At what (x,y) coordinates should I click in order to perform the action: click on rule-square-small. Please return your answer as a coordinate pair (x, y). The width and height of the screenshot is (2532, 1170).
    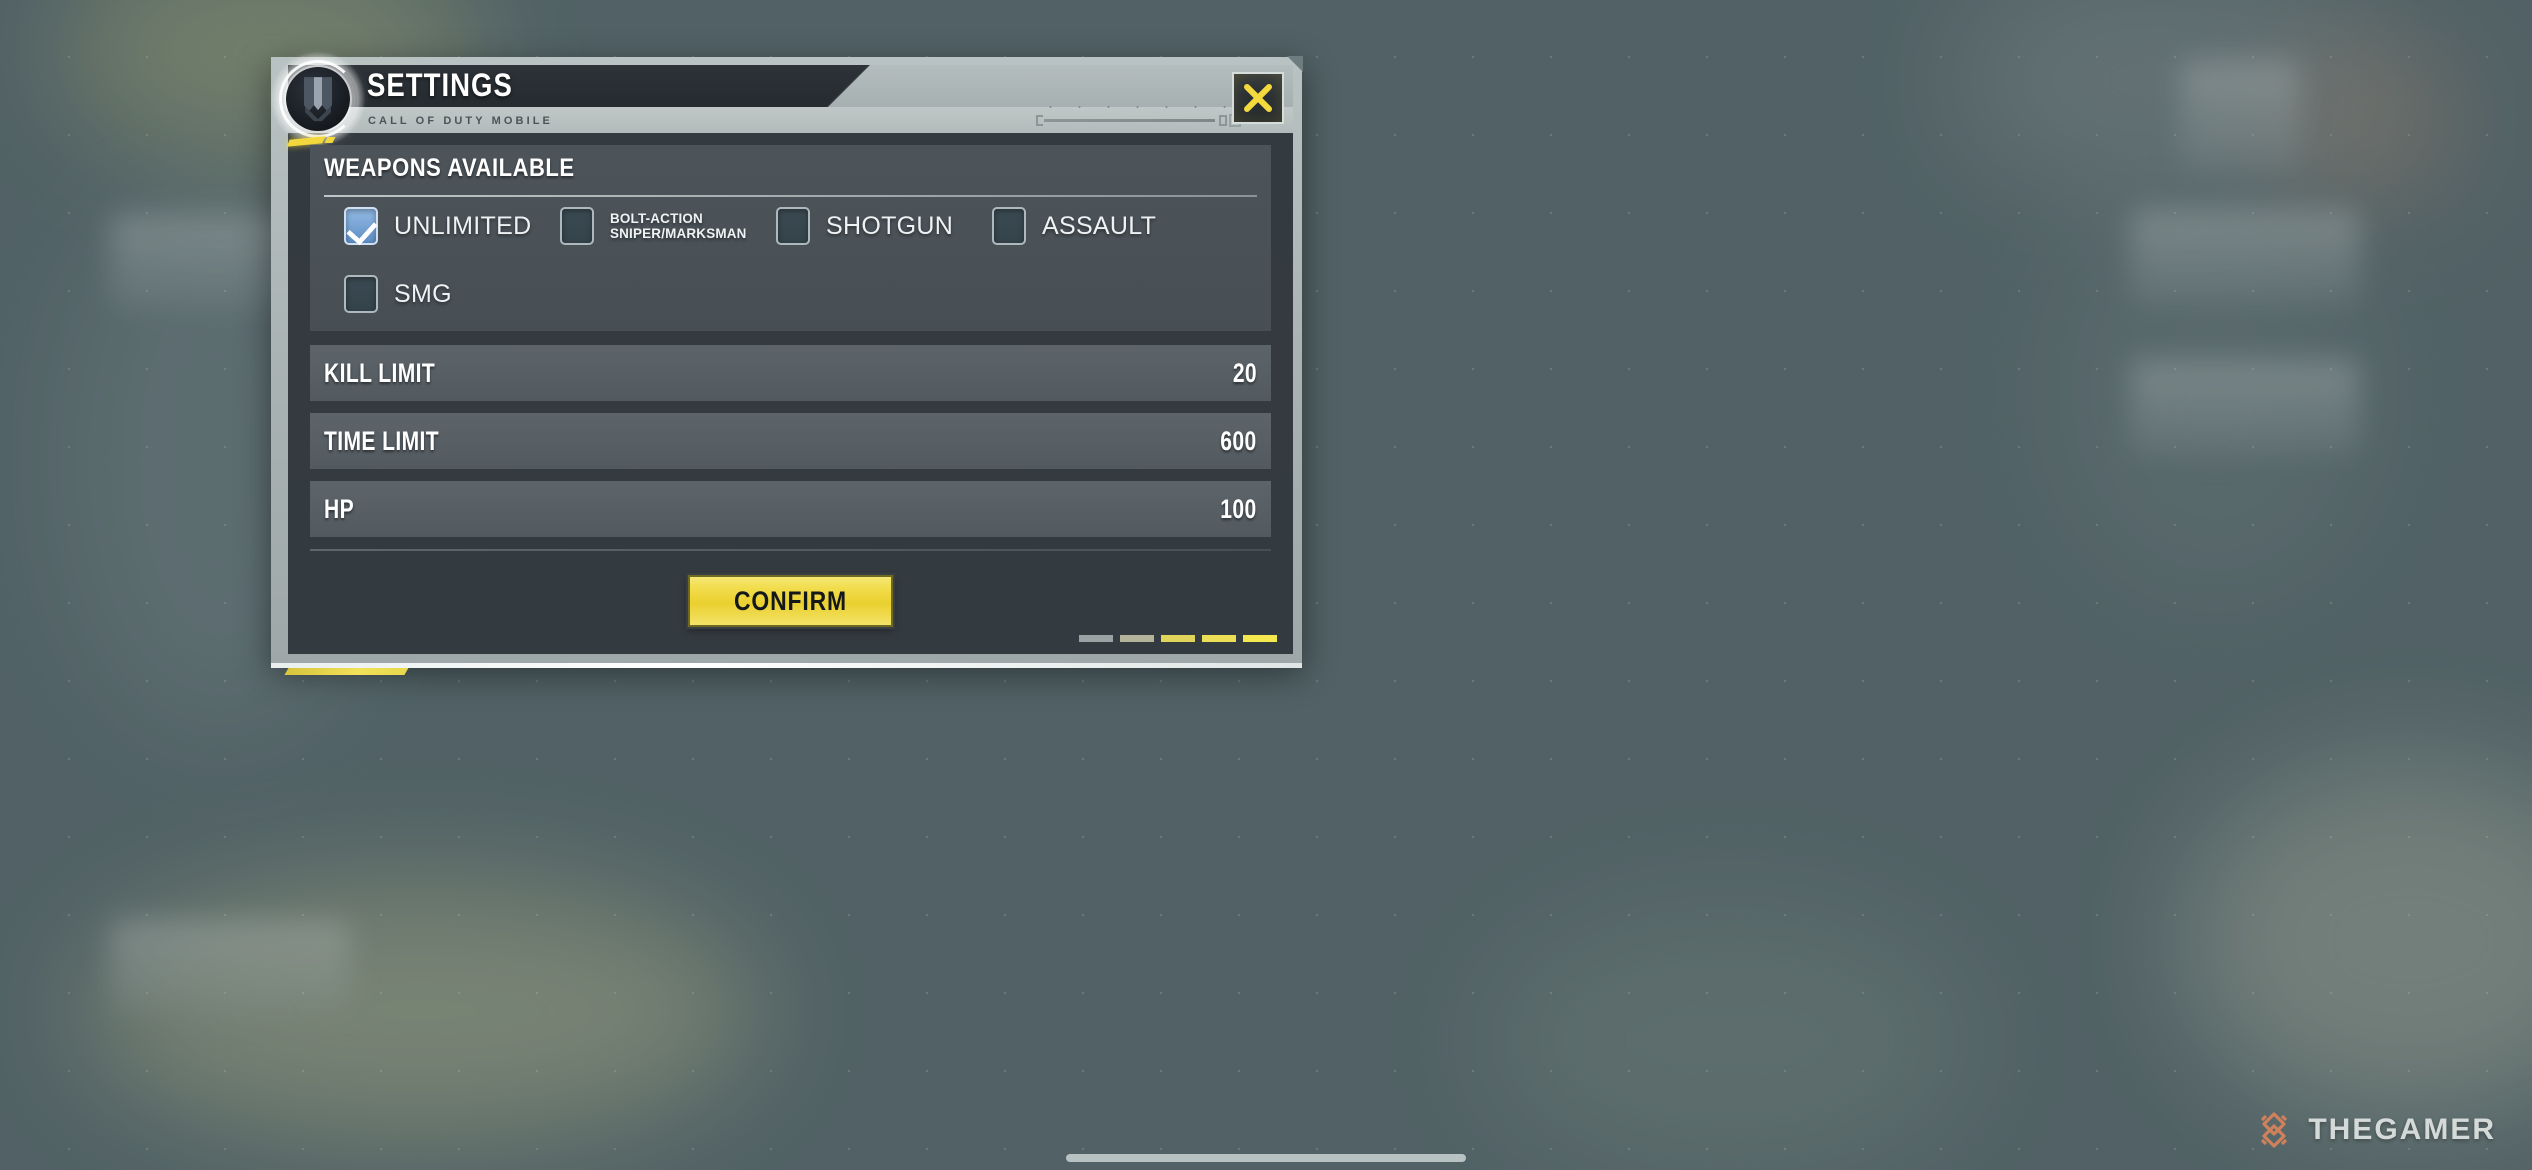
    Looking at the image, I should click on (1223, 120).